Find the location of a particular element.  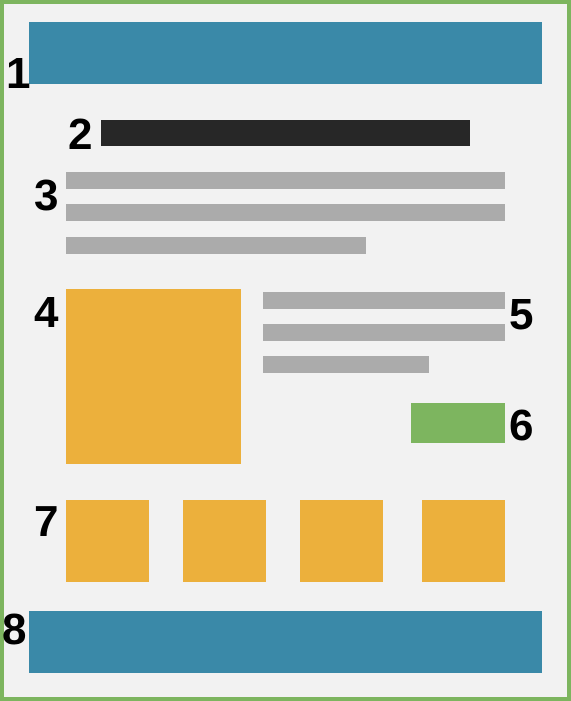

label-button: 6 is located at coordinates (521, 425).